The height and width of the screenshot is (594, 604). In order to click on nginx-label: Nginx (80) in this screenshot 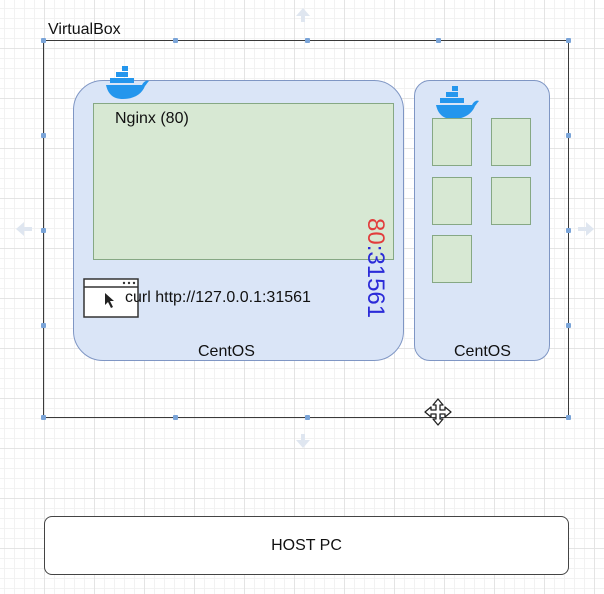, I will do `click(152, 118)`.